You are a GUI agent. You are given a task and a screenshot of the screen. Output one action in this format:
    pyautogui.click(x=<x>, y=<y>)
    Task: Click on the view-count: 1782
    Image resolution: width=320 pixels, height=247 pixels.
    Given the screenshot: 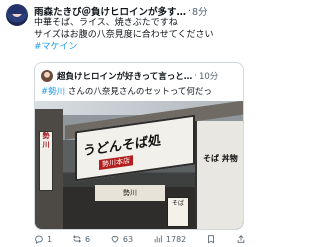 What is the action you would take?
    pyautogui.click(x=176, y=239)
    